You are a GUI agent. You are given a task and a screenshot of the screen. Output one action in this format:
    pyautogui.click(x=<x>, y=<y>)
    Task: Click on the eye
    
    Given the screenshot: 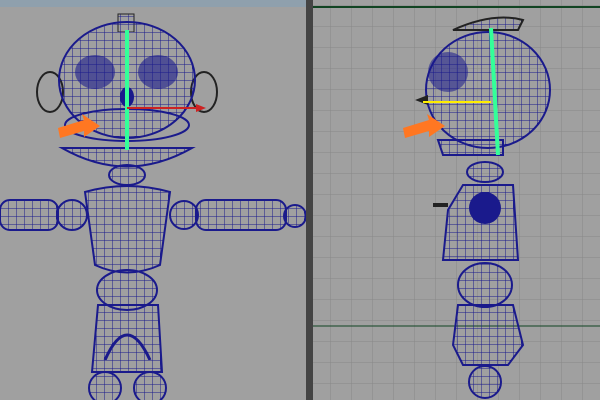 What is the action you would take?
    pyautogui.click(x=448, y=72)
    